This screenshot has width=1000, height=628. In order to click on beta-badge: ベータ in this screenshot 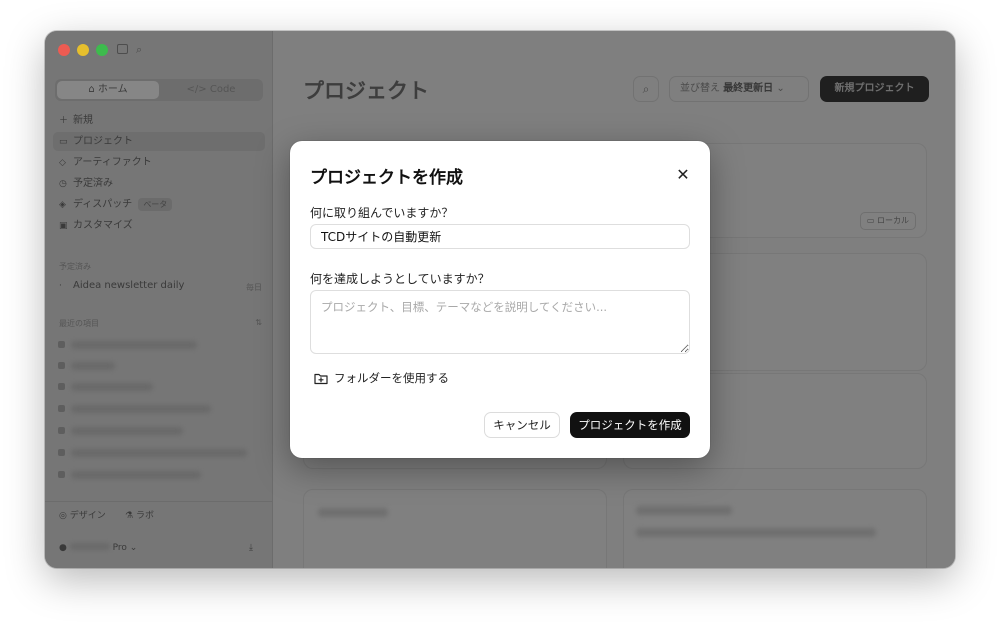, I will do `click(155, 204)`.